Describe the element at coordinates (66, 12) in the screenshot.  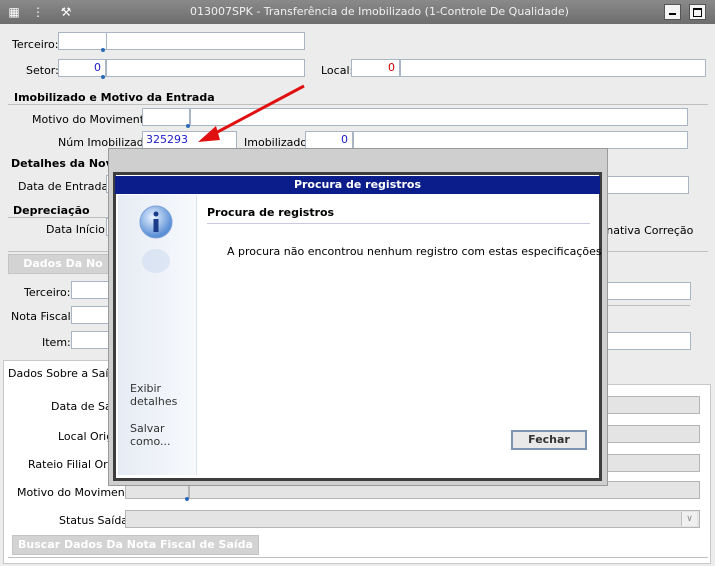
I see `wrench-icon: ⚒` at that location.